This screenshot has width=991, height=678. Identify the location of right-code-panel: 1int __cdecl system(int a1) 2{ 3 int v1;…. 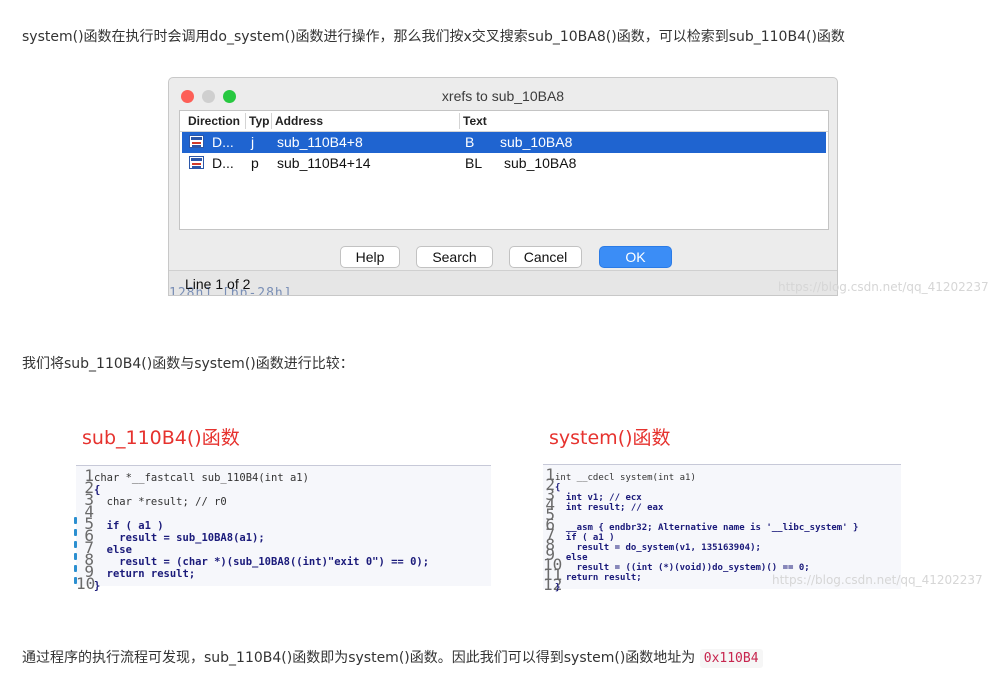
(722, 529).